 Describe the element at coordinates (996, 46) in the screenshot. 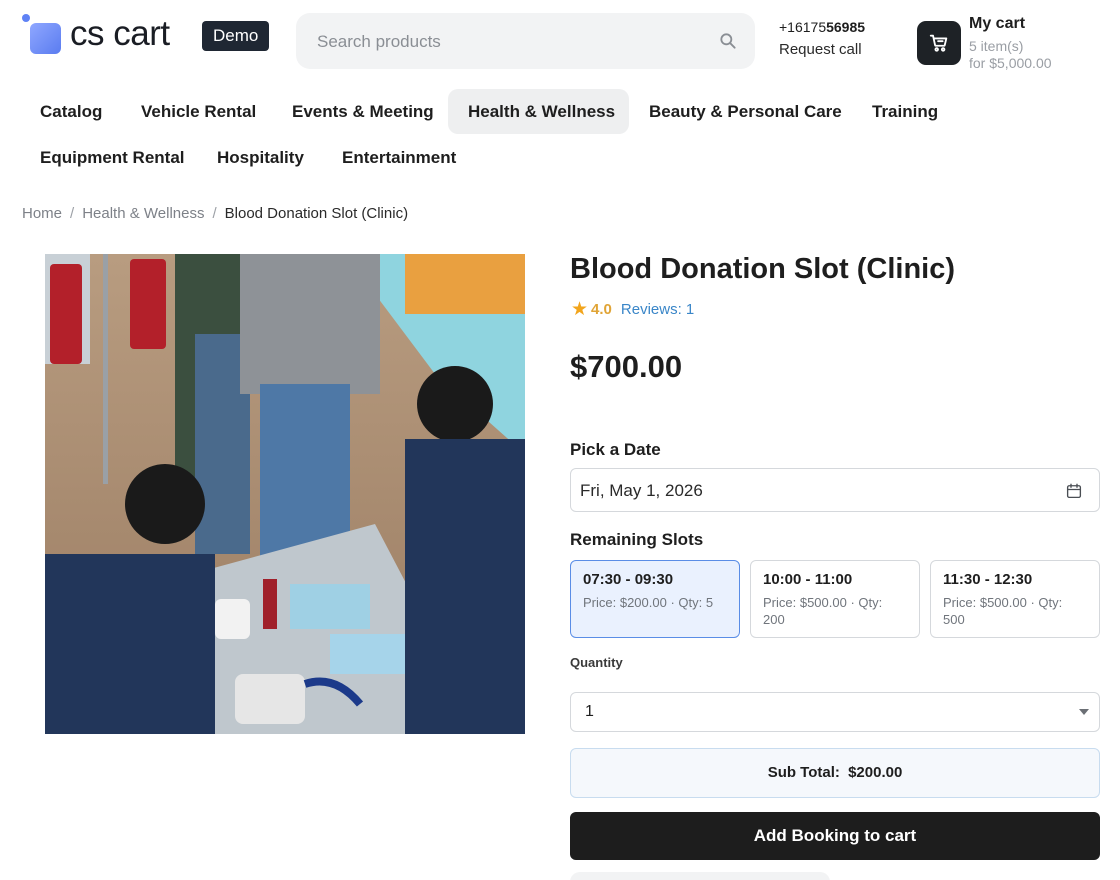

I see `cart-item-count: 5 item(s)` at that location.